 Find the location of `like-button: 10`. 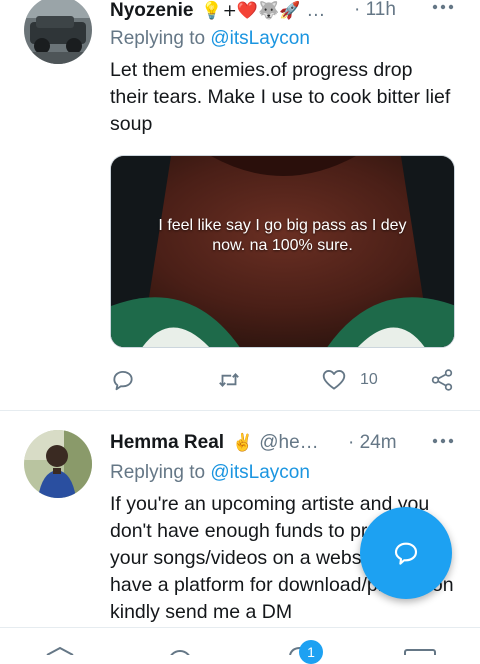

like-button: 10 is located at coordinates (349, 380).